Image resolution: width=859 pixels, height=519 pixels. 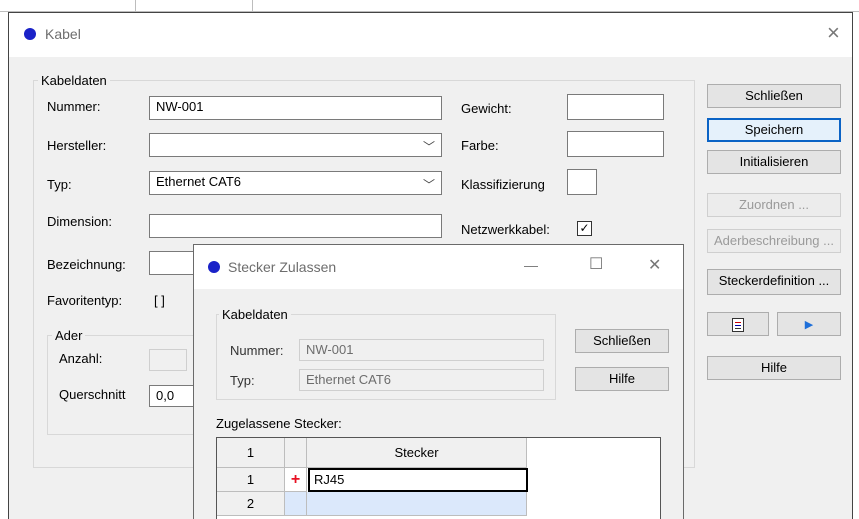 What do you see at coordinates (615, 107) in the screenshot?
I see `gewicht-input` at bounding box center [615, 107].